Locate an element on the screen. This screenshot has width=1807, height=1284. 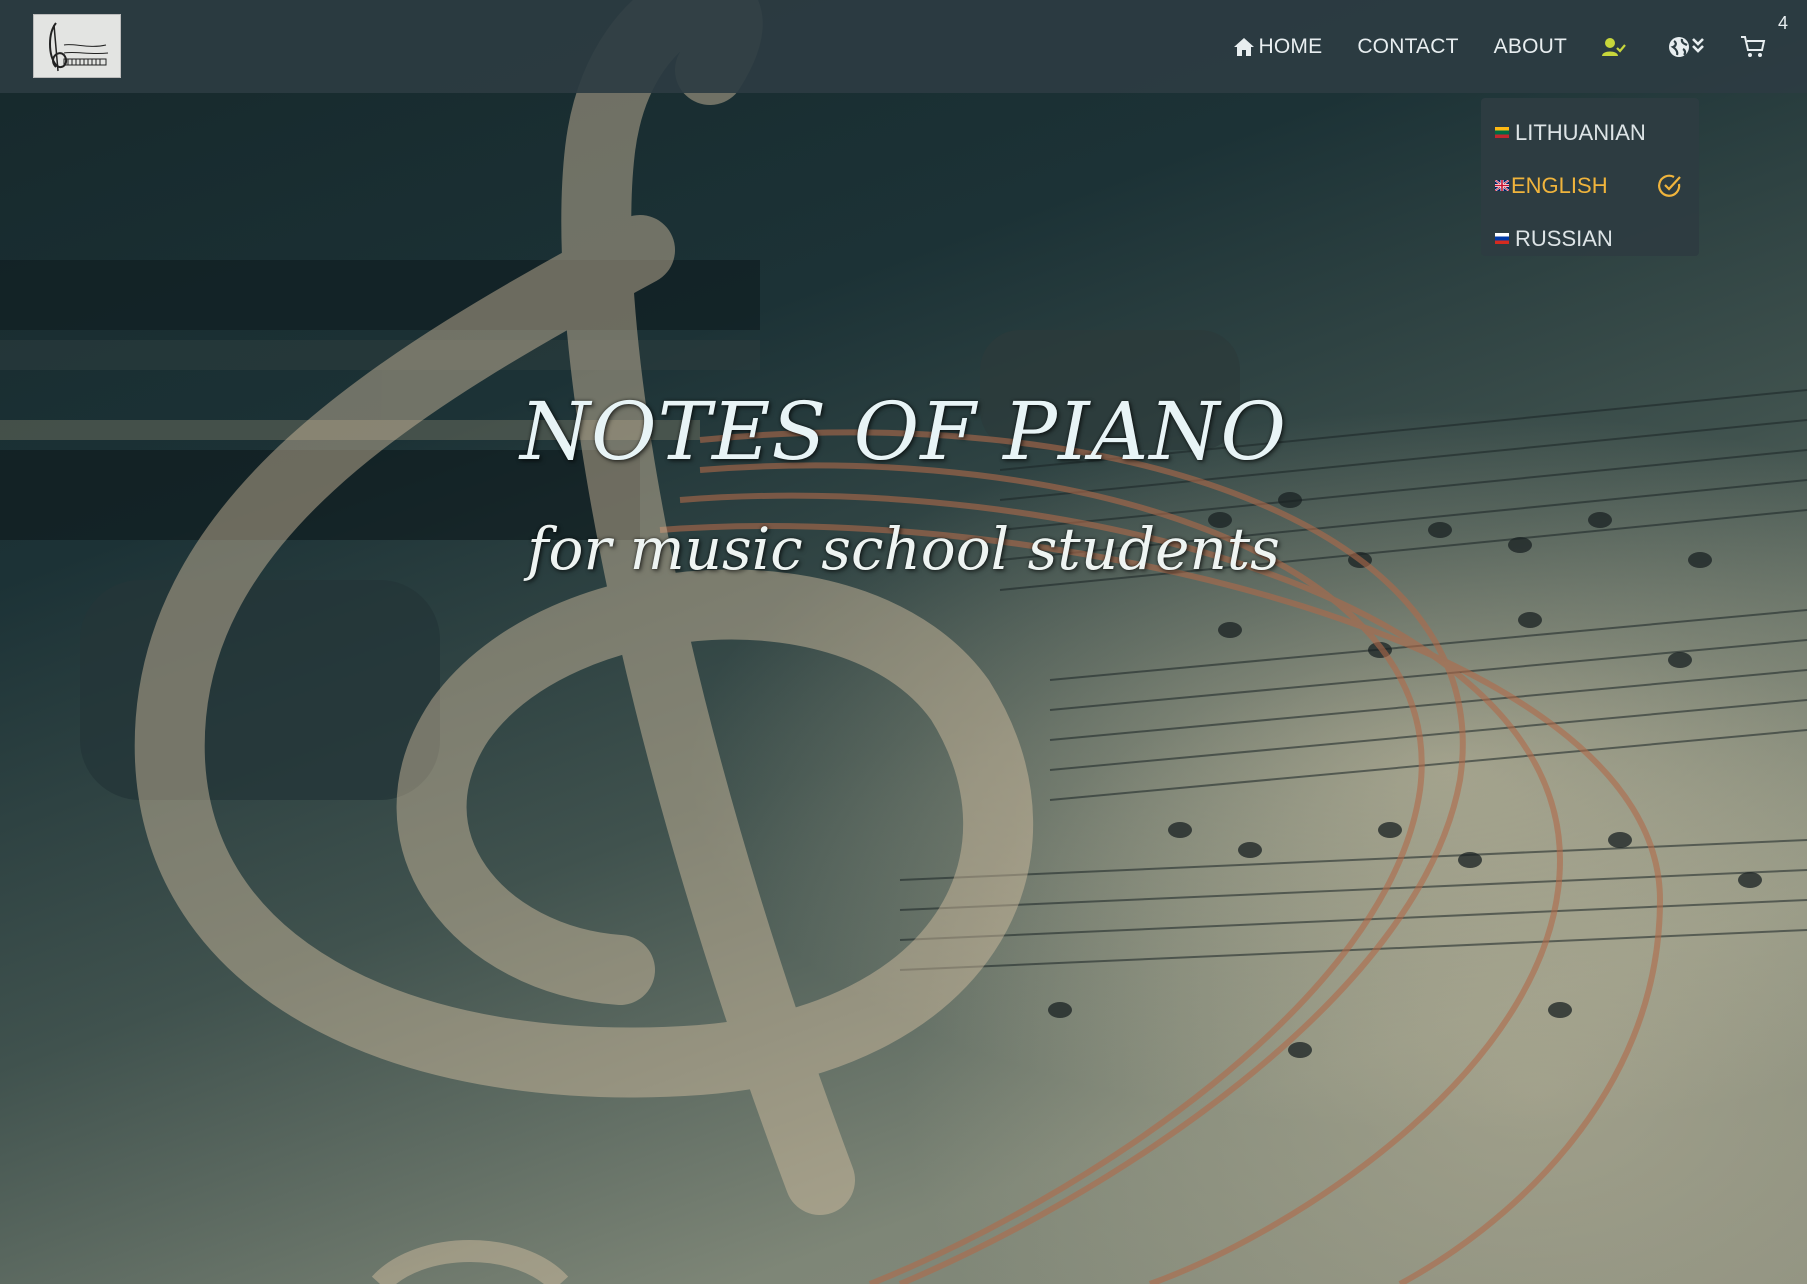
user-check-icon is located at coordinates (1614, 46).